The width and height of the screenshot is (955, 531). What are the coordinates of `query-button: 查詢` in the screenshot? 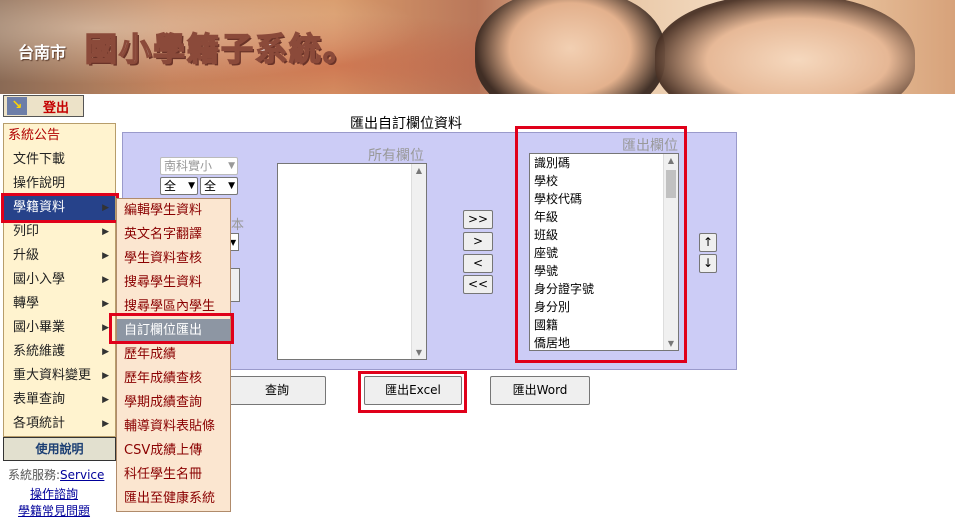 It's located at (277, 390).